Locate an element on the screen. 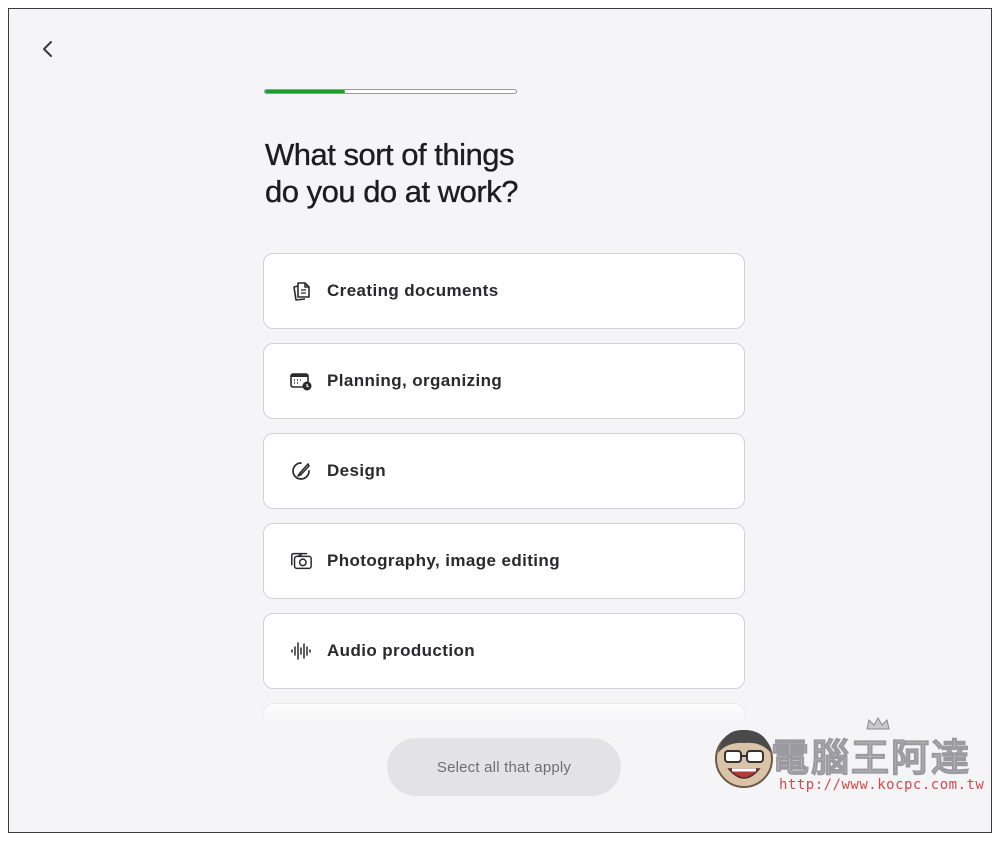 The width and height of the screenshot is (1000, 843). page-title-line-2: do you do at work? is located at coordinates (392, 191).